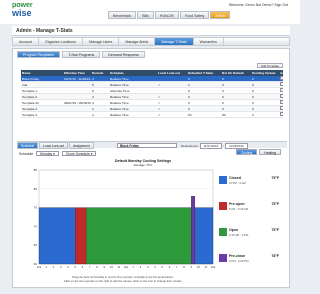 The image size is (320, 294). Describe the element at coordinates (148, 267) in the screenshot. I see `x-tick-label: 3` at that location.